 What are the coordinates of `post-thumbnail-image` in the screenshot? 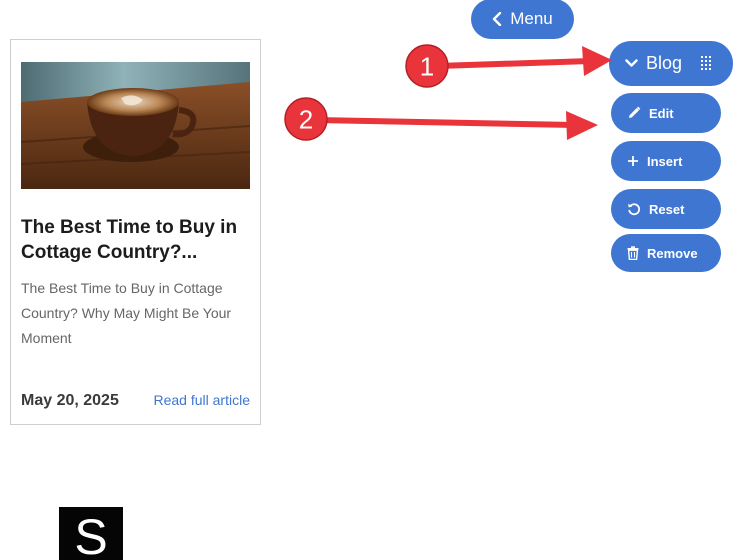 It's located at (135, 125).